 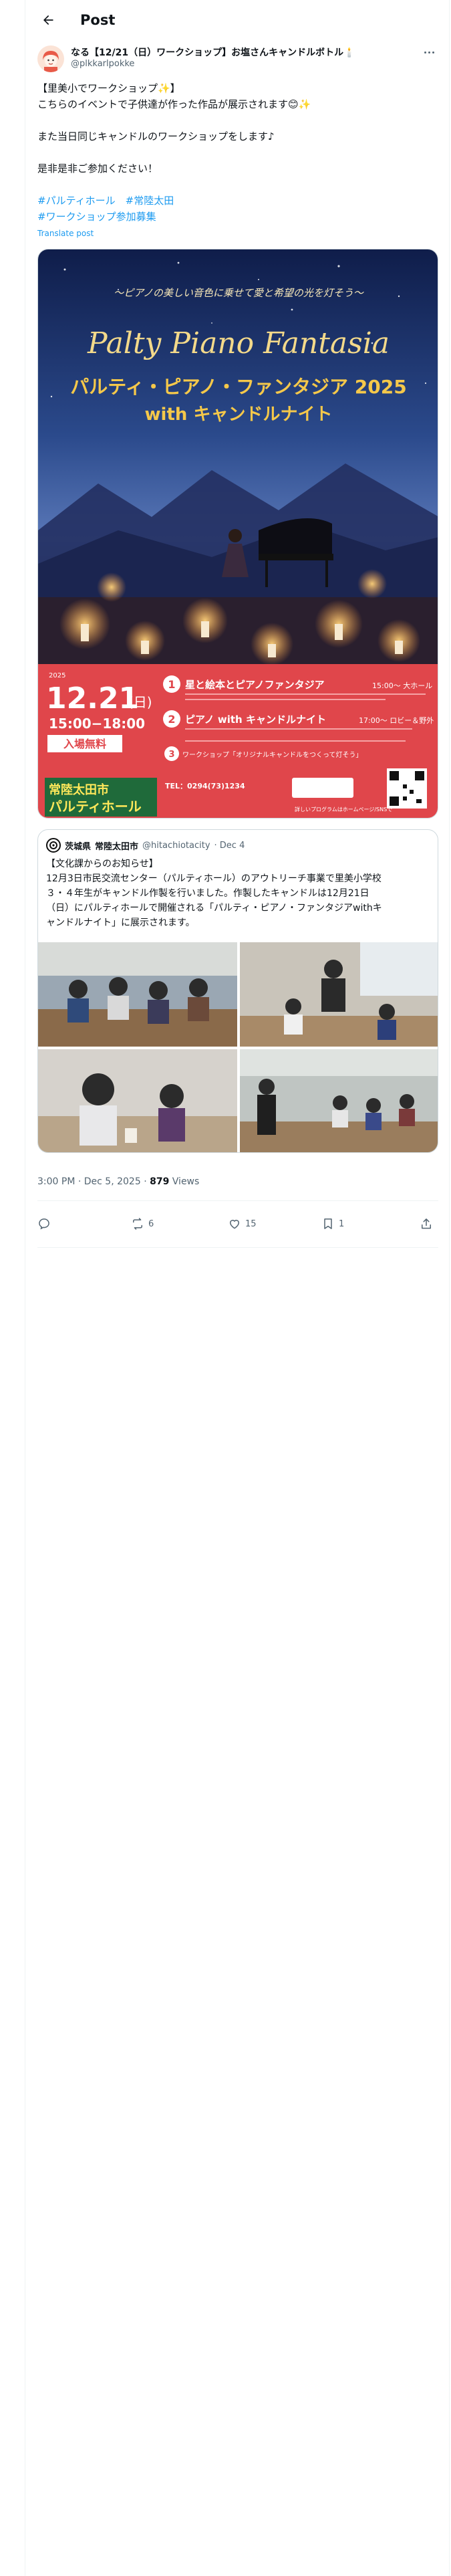 I want to click on quoted-line: 【文化課からのお知らせ】, so click(x=102, y=864).